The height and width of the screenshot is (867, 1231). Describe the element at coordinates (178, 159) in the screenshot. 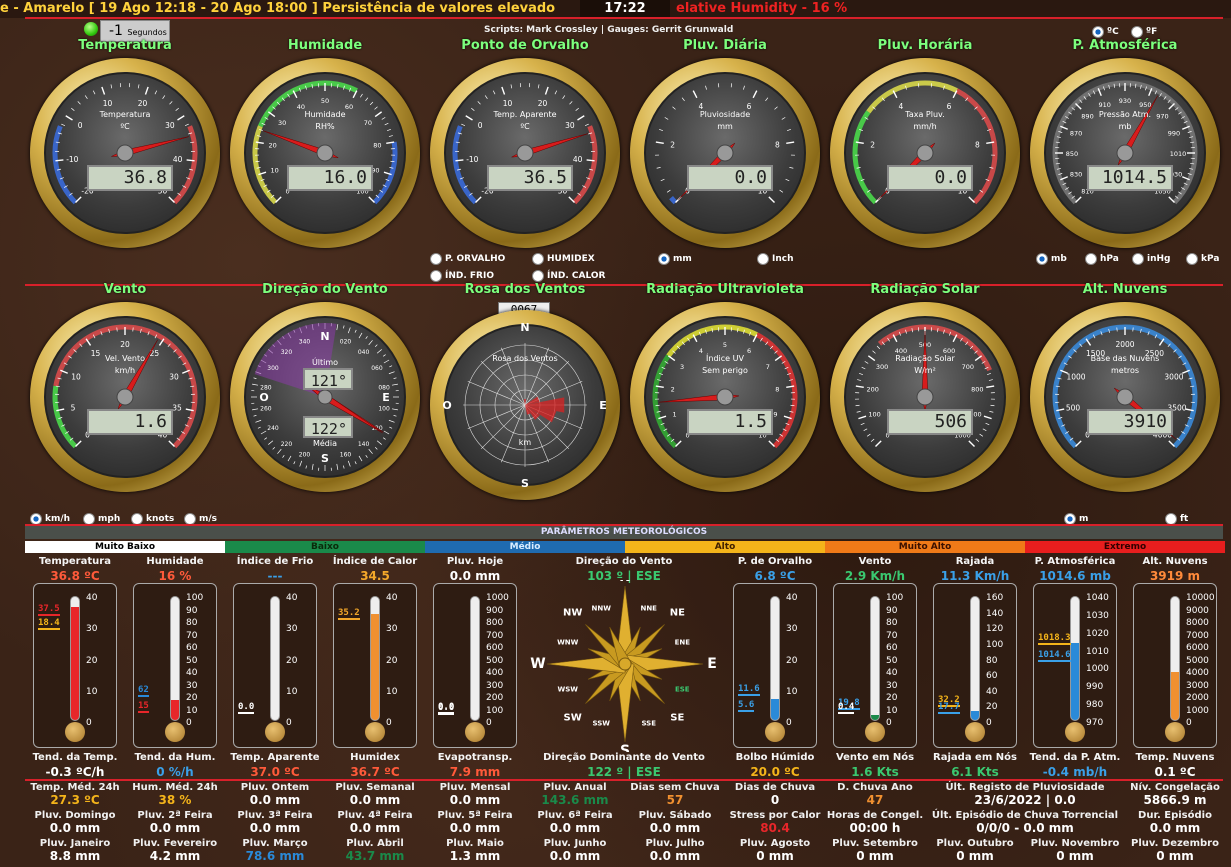

I see `gauge-tick-label: 40` at that location.